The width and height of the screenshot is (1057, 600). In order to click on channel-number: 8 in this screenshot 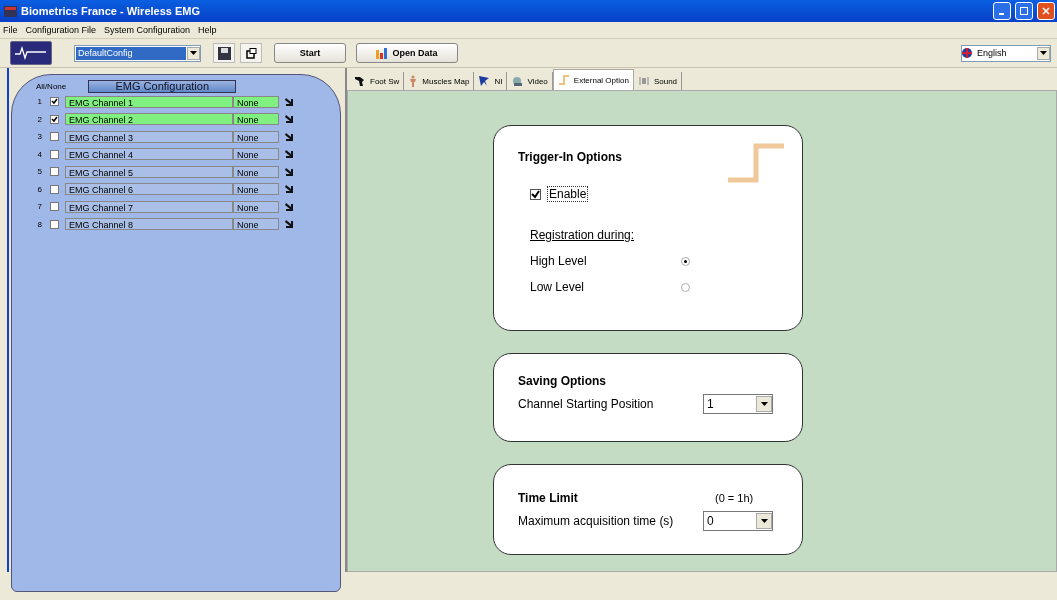, I will do `click(39, 224)`.